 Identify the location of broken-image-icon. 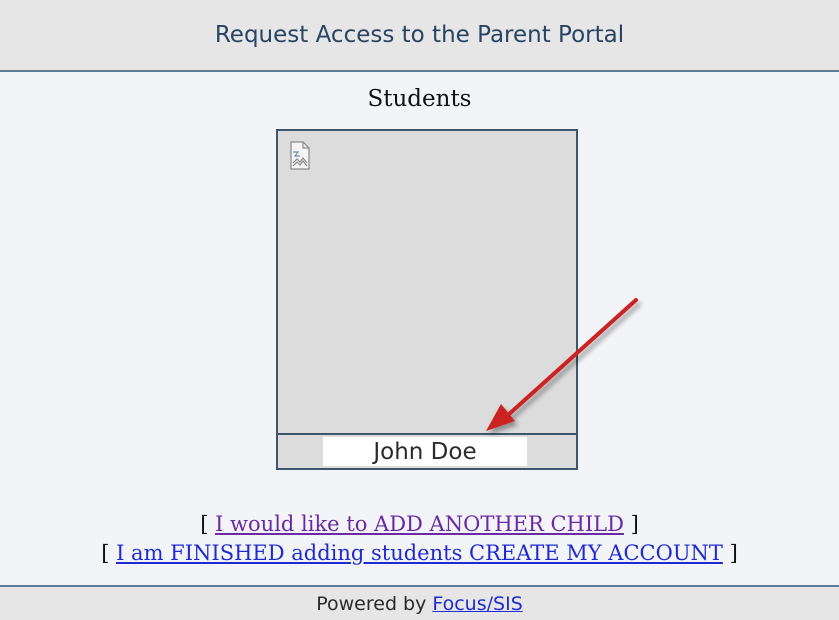
(300, 155).